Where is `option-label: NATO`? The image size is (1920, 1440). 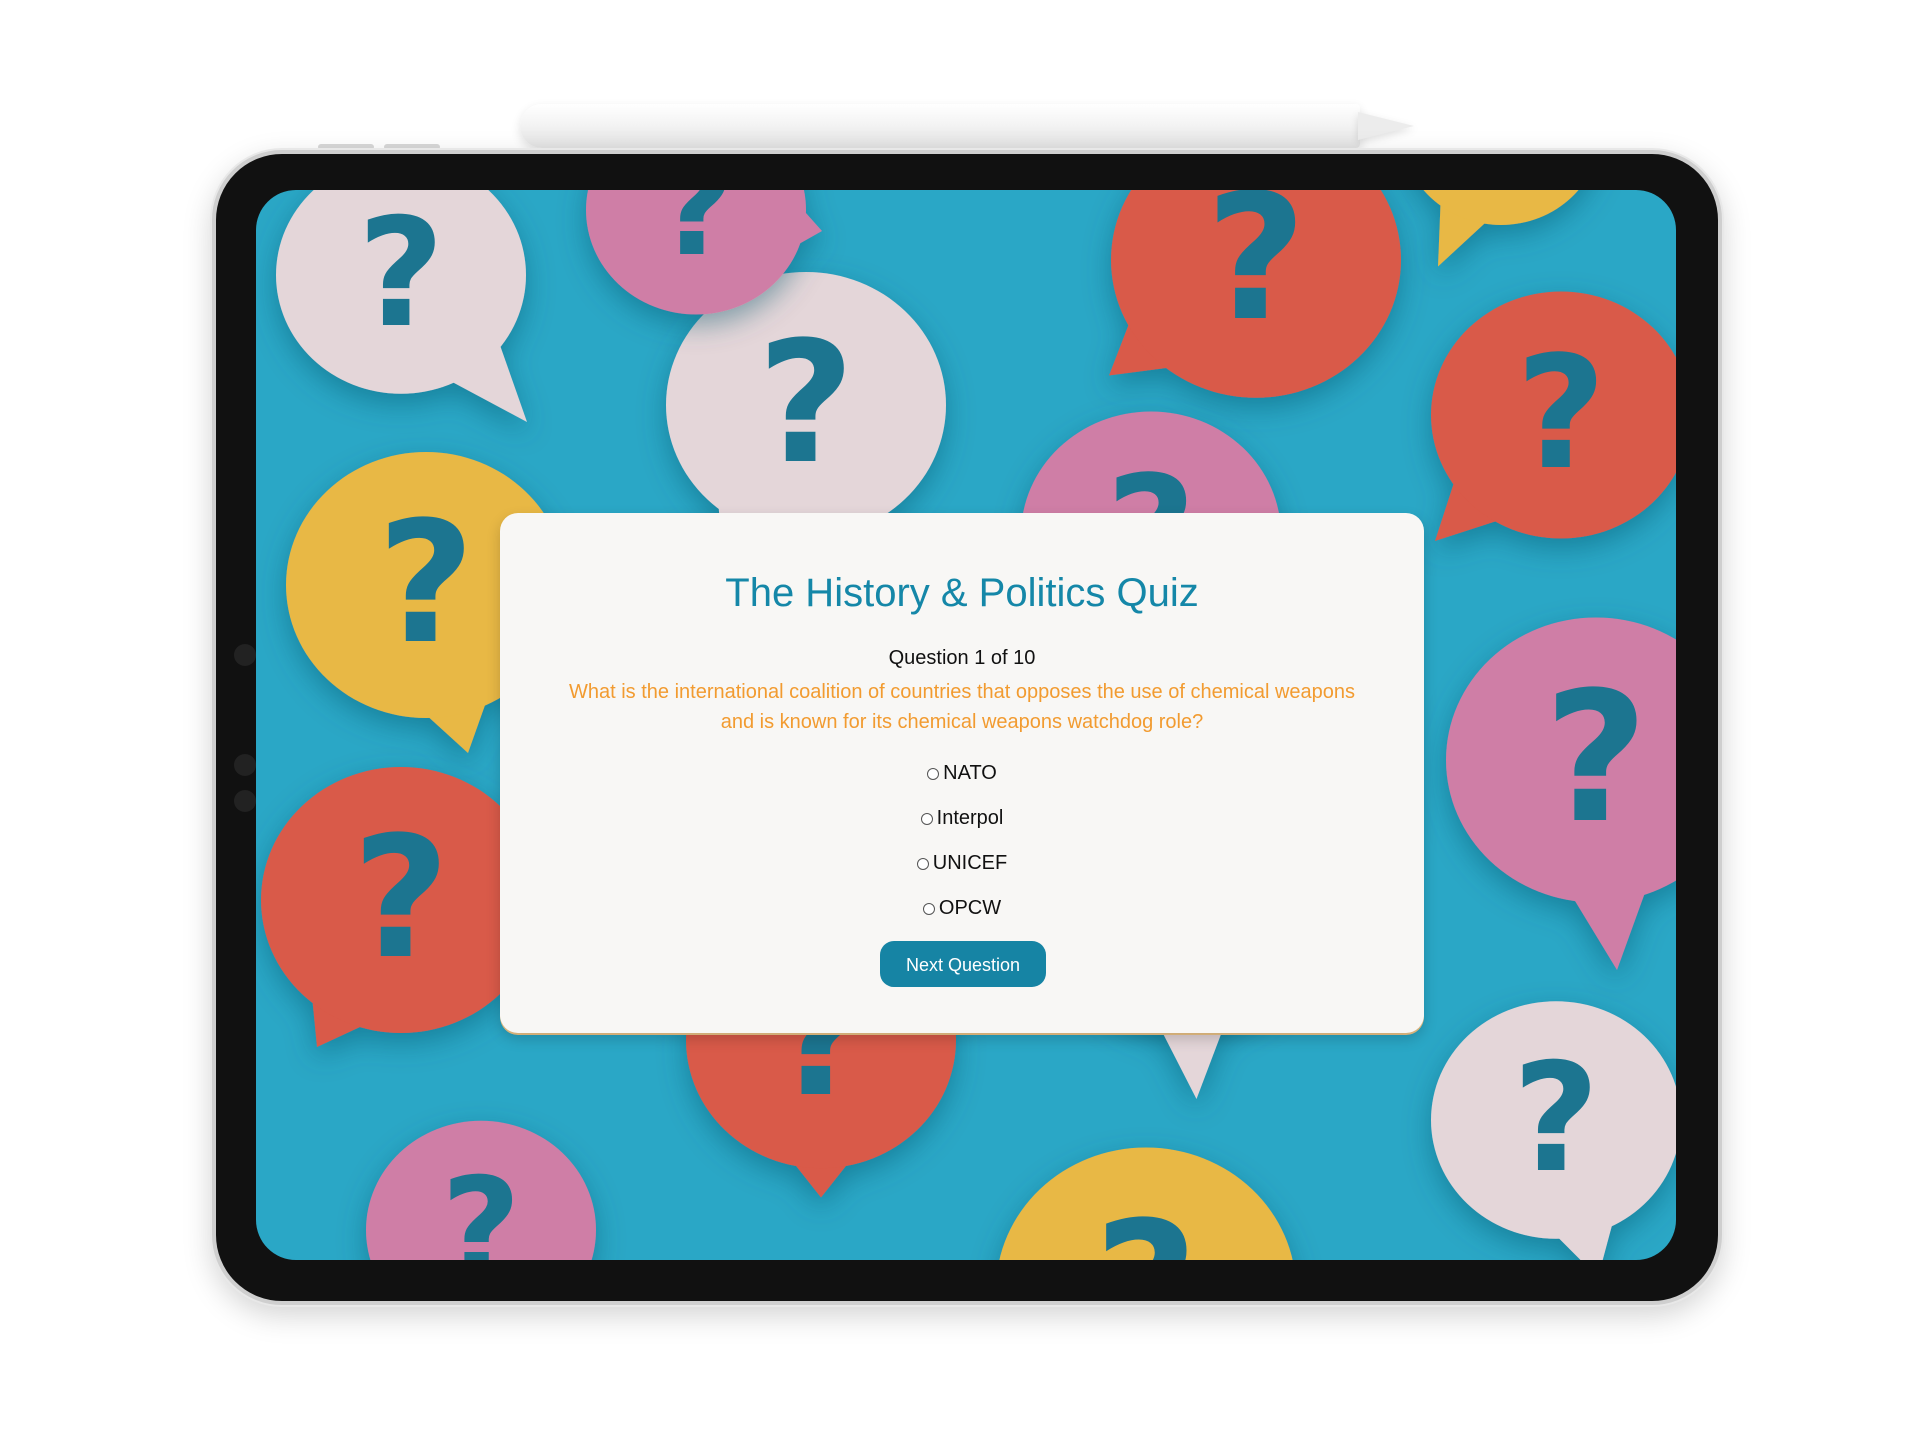
option-label: NATO is located at coordinates (970, 773).